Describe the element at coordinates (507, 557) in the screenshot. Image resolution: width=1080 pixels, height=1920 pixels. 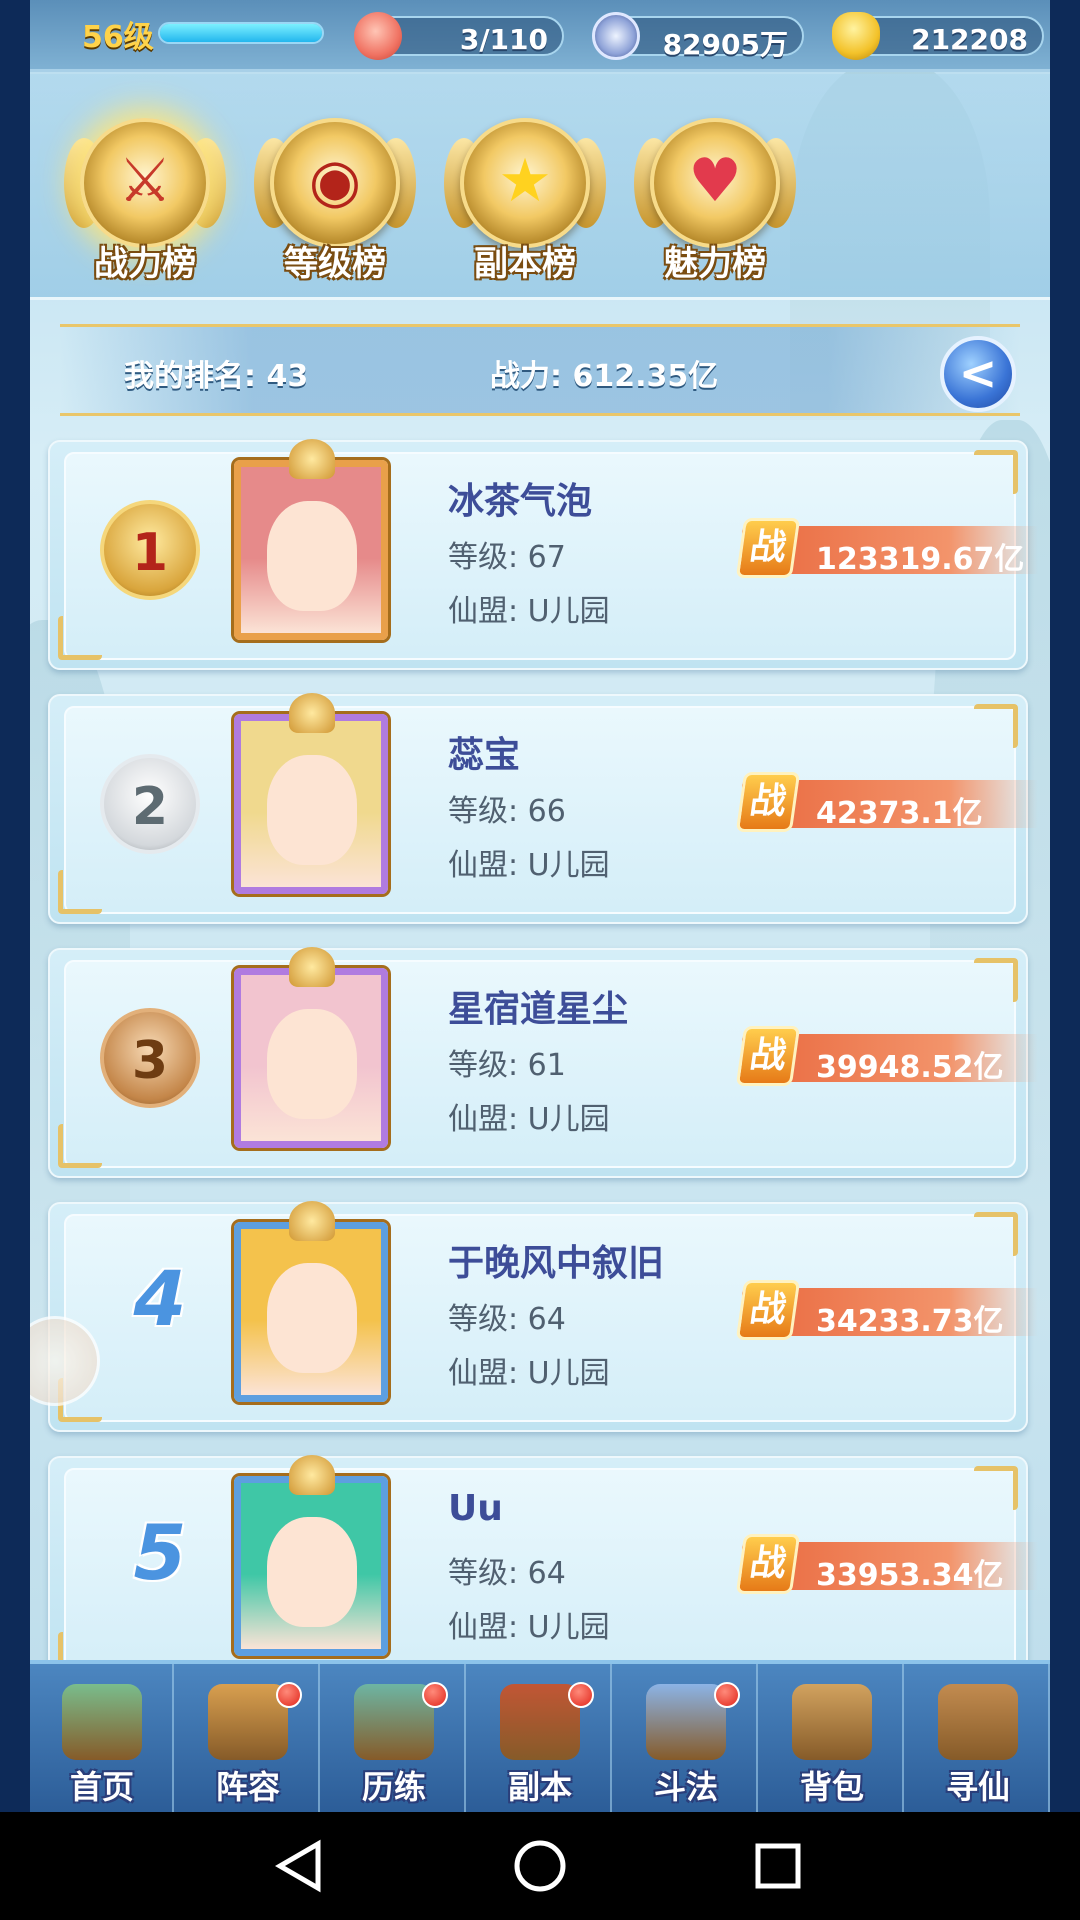
I see `player-level: 等级: 67` at that location.